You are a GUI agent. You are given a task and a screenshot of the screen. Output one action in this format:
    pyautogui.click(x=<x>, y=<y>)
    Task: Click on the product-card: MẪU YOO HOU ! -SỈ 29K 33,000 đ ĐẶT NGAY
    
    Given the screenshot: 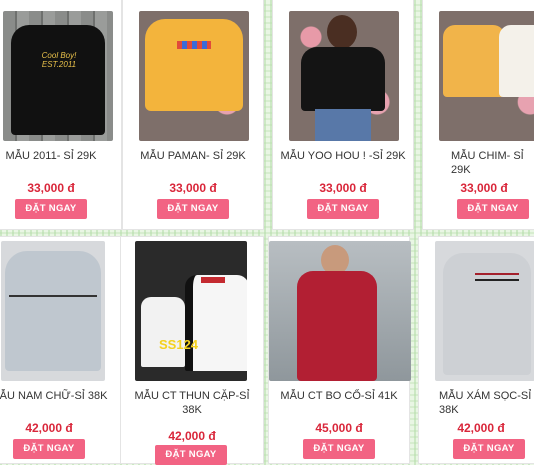 What is the action you would take?
    pyautogui.click(x=343, y=115)
    